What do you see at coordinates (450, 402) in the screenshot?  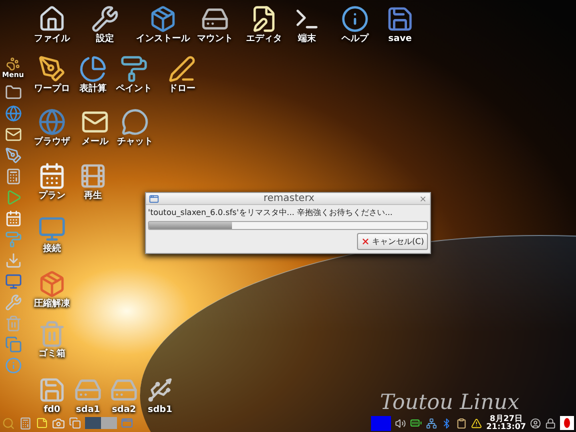 I see `brand-logo-text: Toutou Linux` at bounding box center [450, 402].